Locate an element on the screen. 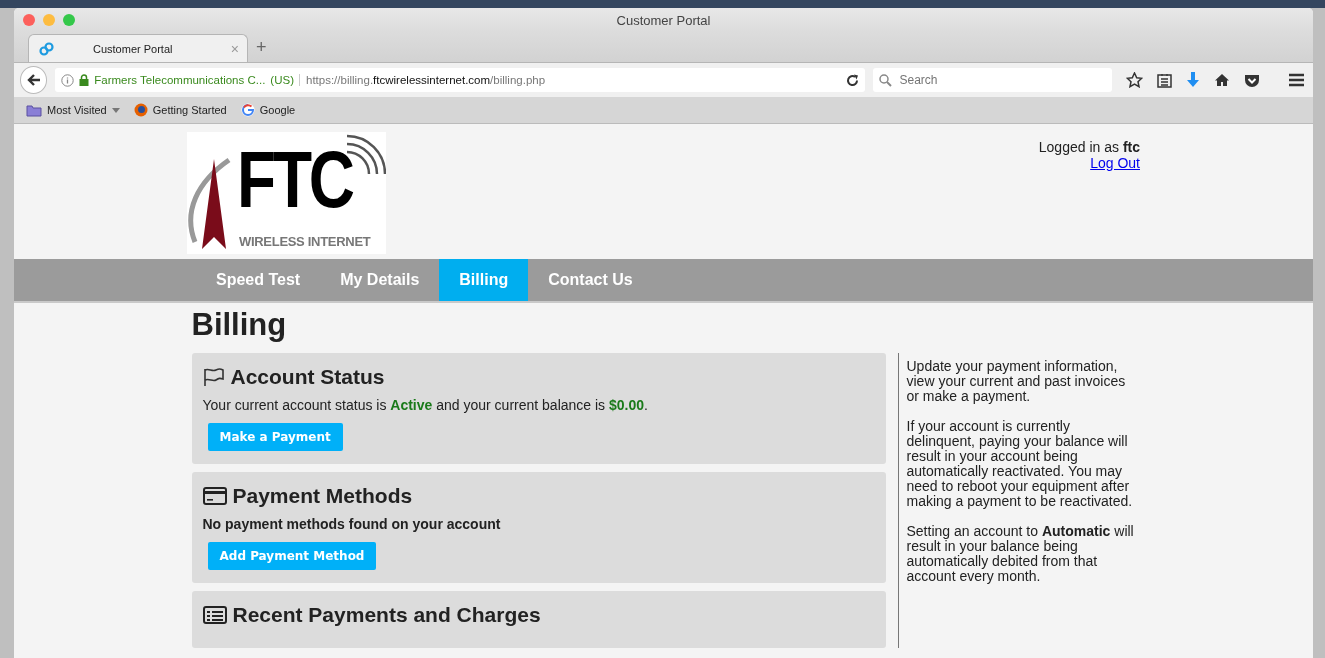 This screenshot has width=1325, height=658. url-text: https://billing.ftcwirelessinternet.com/billing.php is located at coordinates (570, 80).